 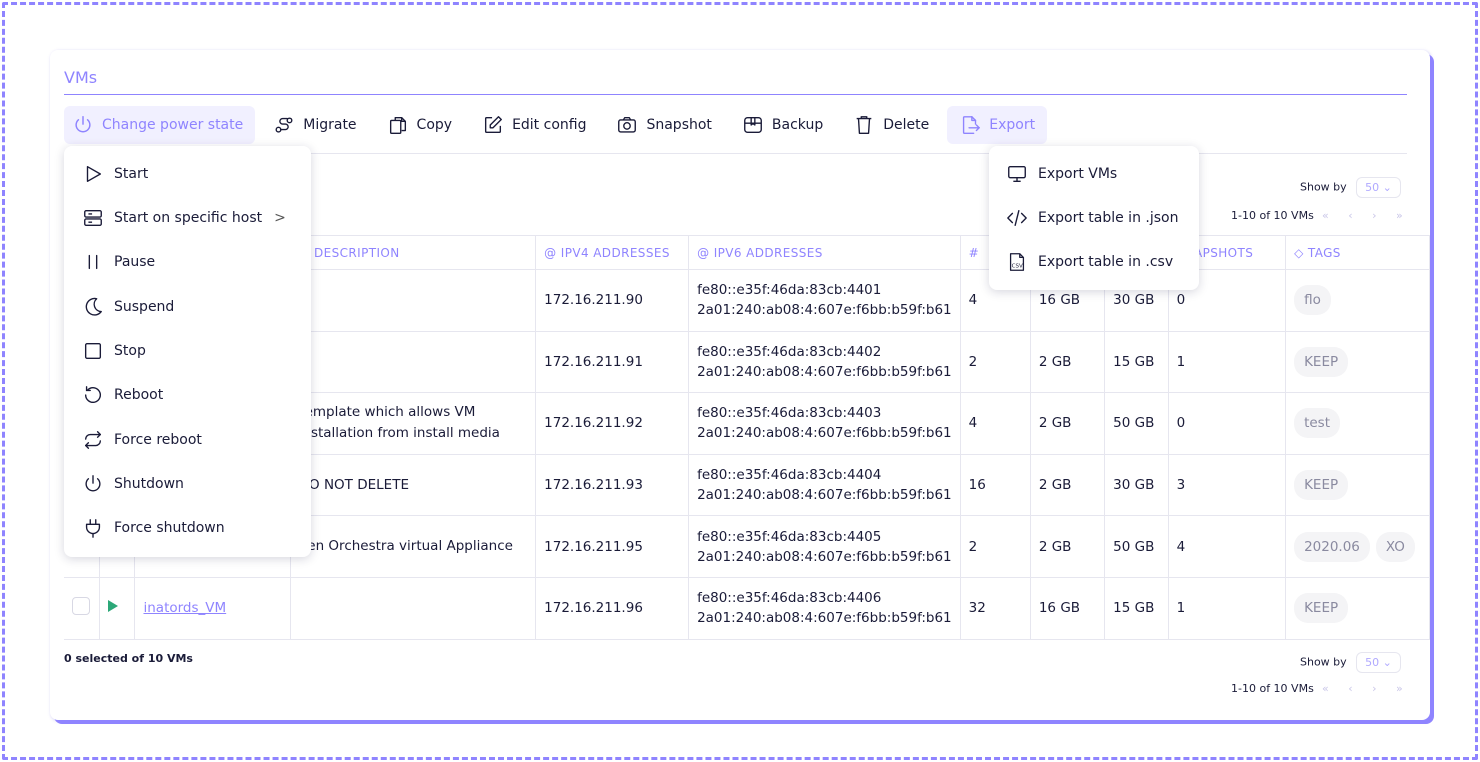 What do you see at coordinates (824, 252) in the screenshot?
I see `header-ipv6: @ IPV6 ADDRESSES` at bounding box center [824, 252].